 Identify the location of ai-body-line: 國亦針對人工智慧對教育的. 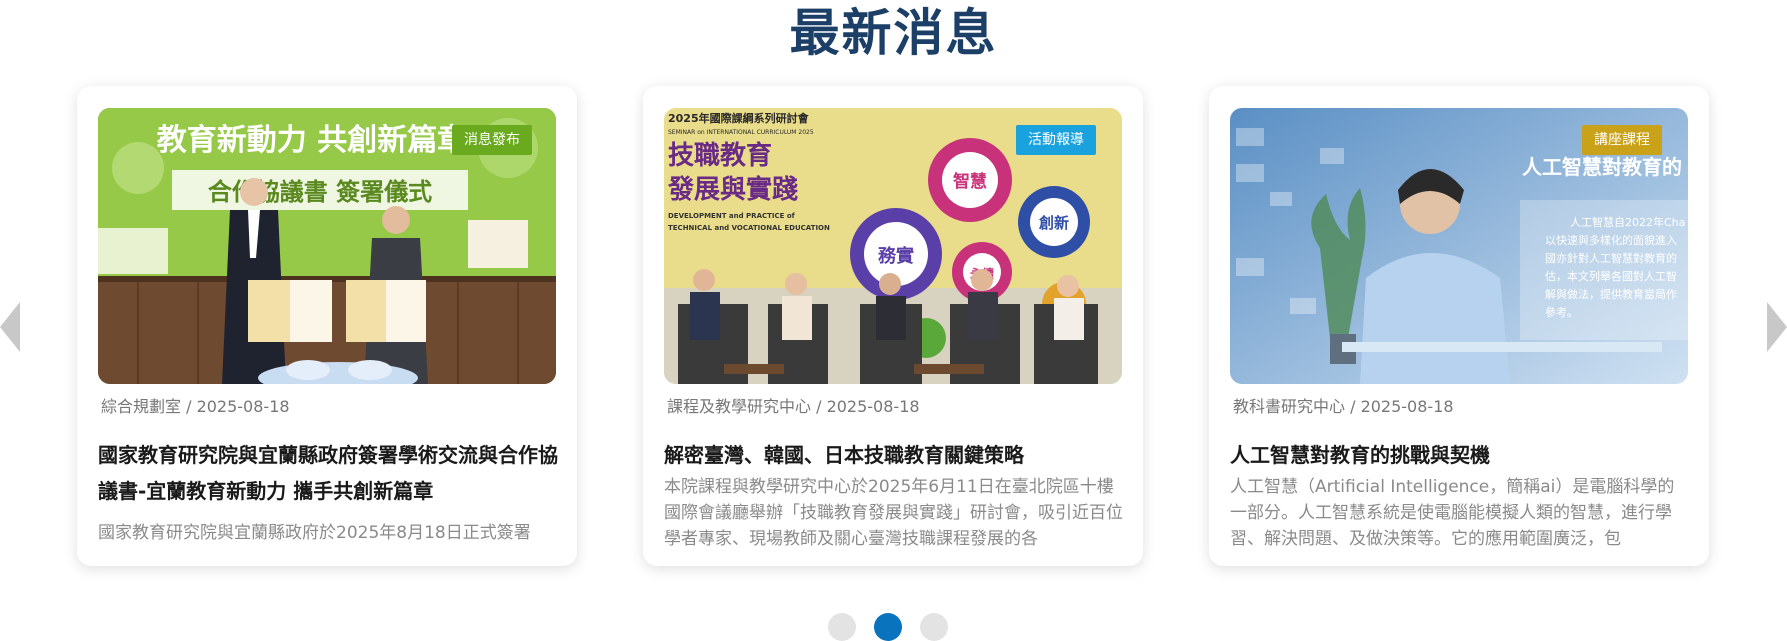
(1611, 258).